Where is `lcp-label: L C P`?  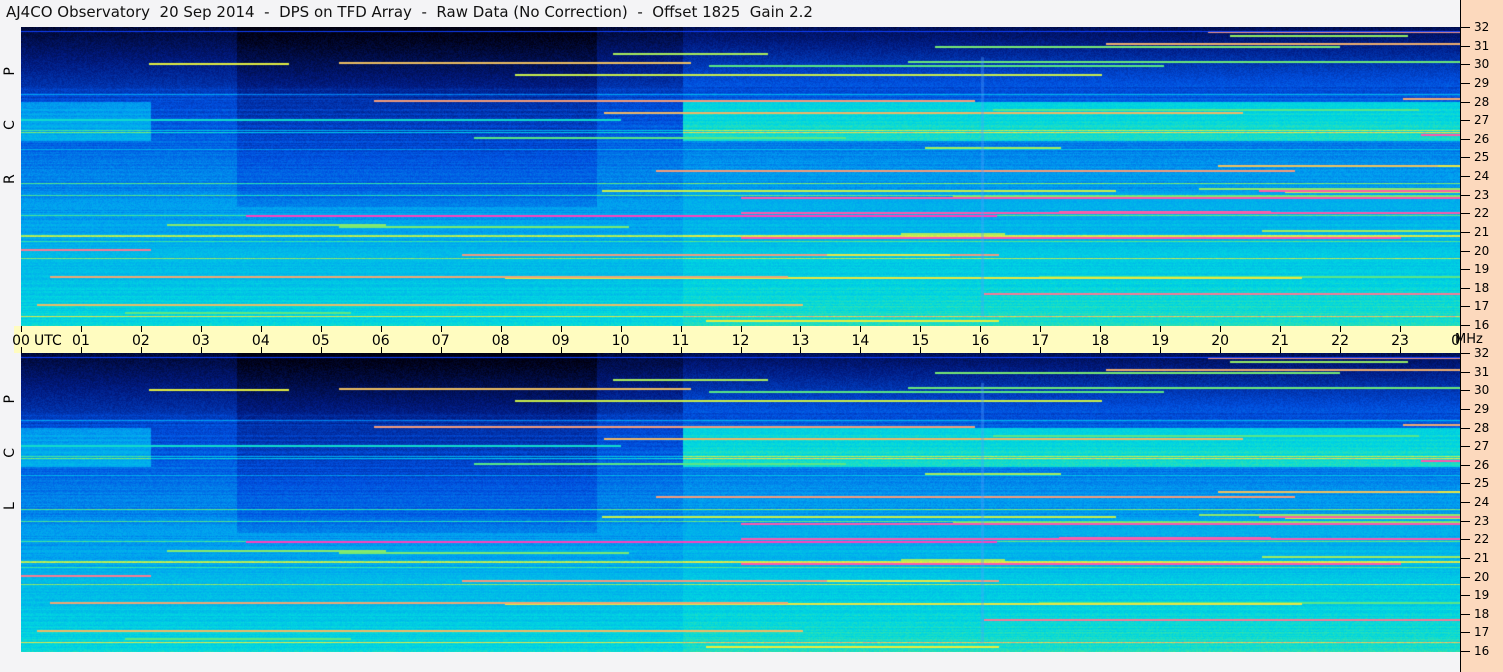 lcp-label: L C P is located at coordinates (10, 442).